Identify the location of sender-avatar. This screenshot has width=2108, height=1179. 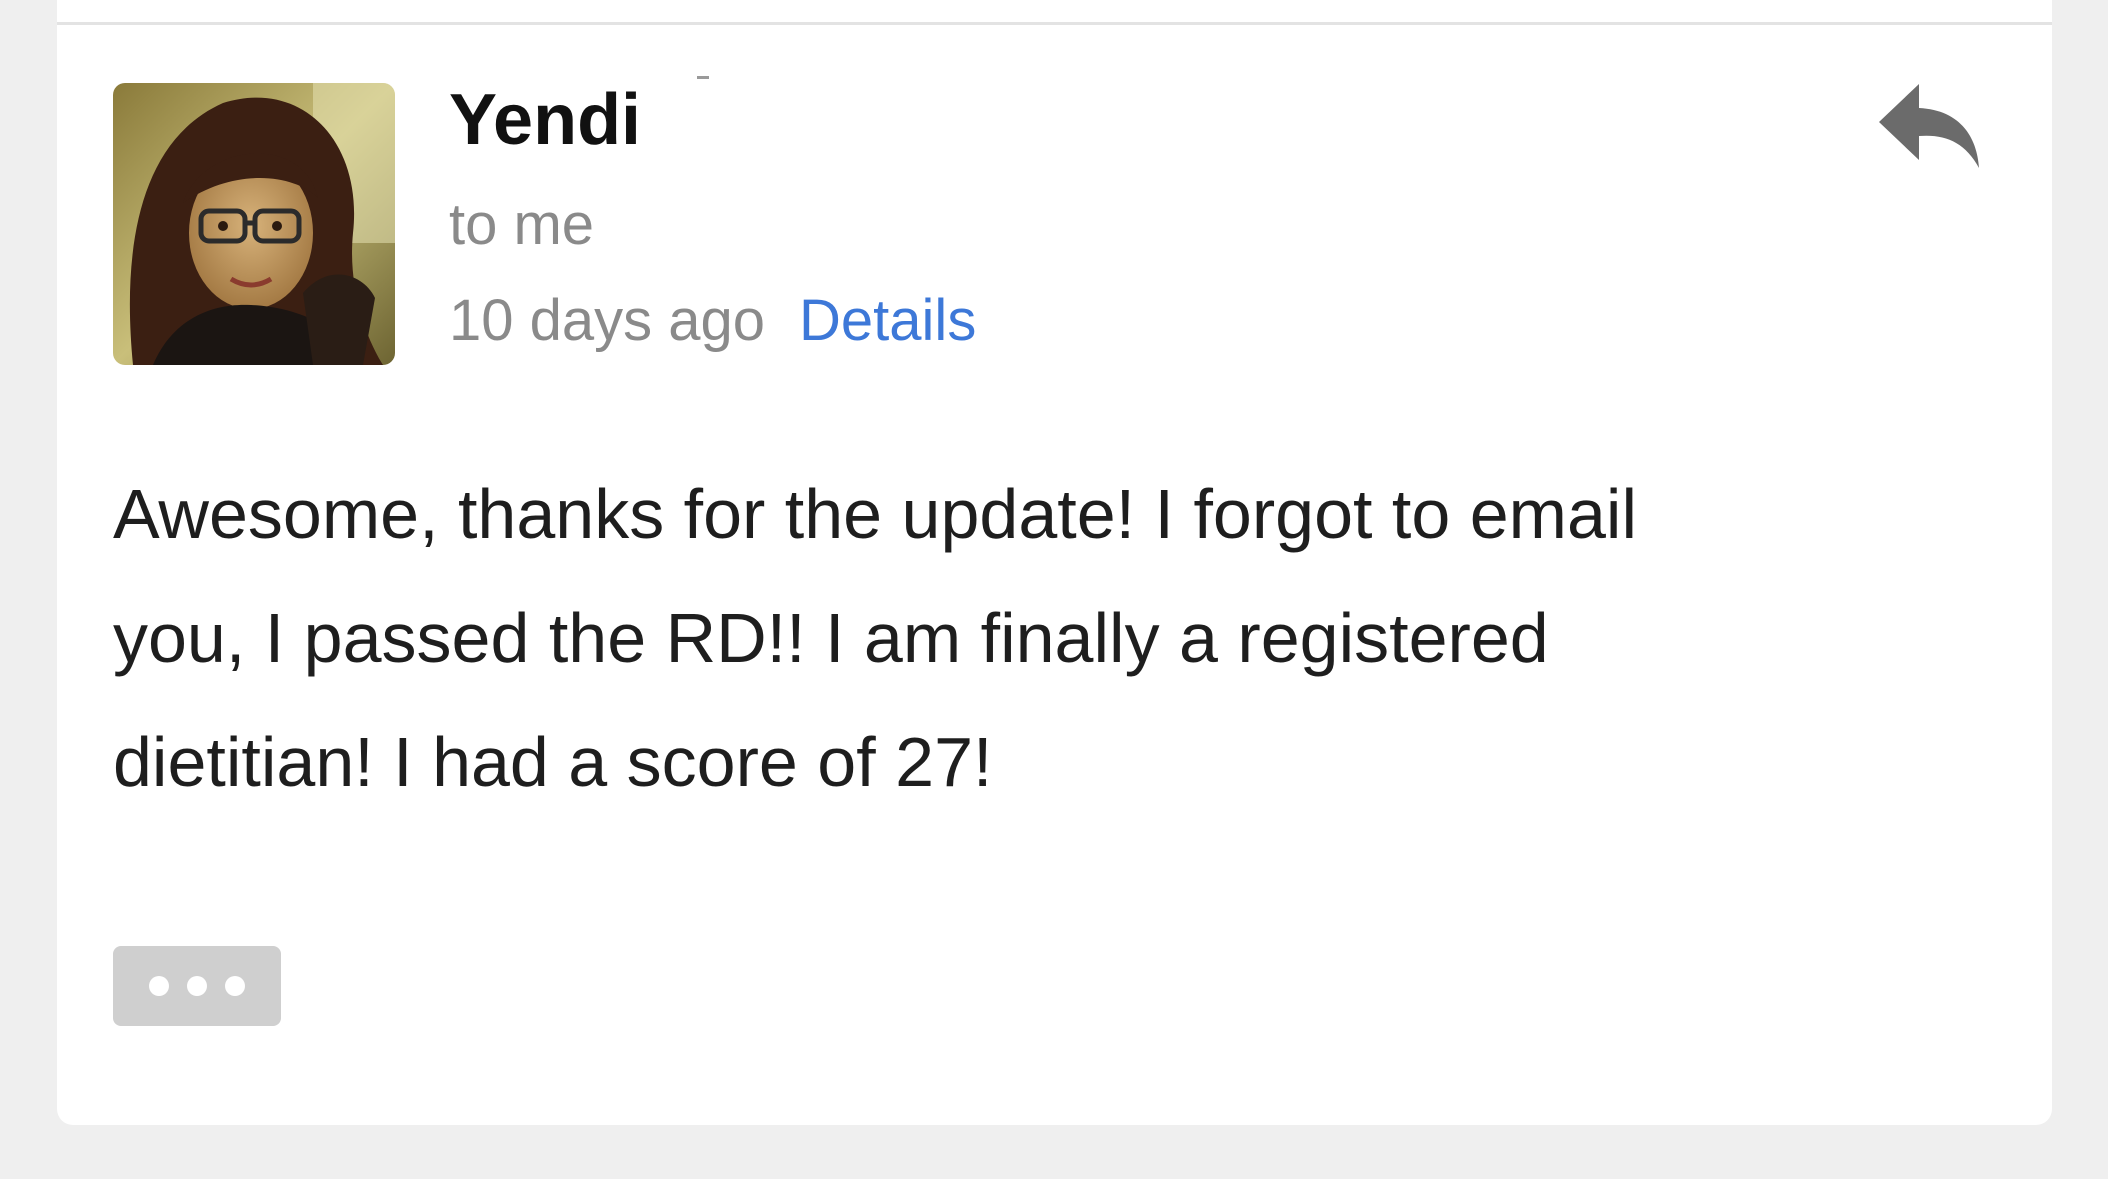
(254, 224).